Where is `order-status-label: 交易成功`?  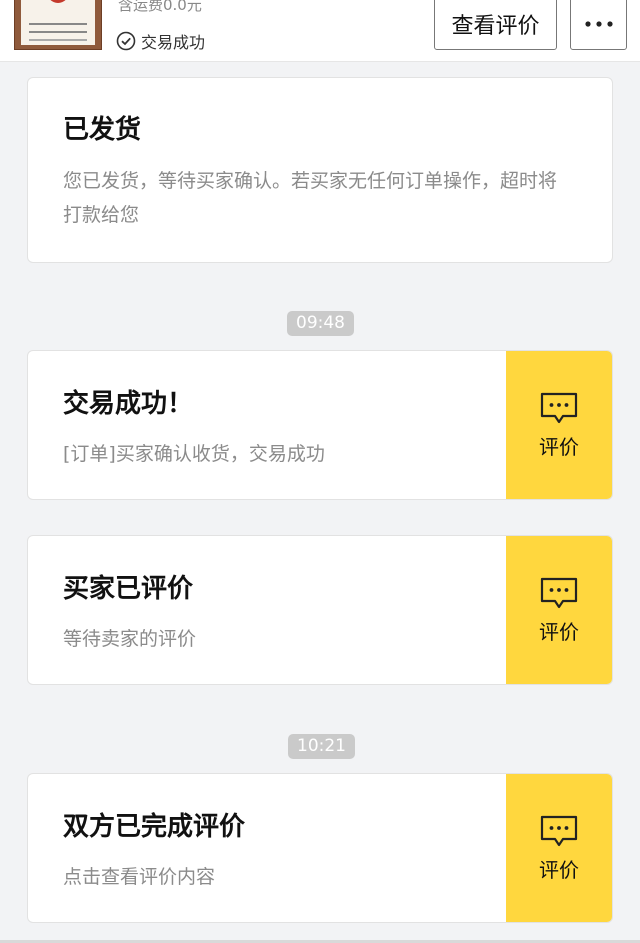
order-status-label: 交易成功 is located at coordinates (173, 42).